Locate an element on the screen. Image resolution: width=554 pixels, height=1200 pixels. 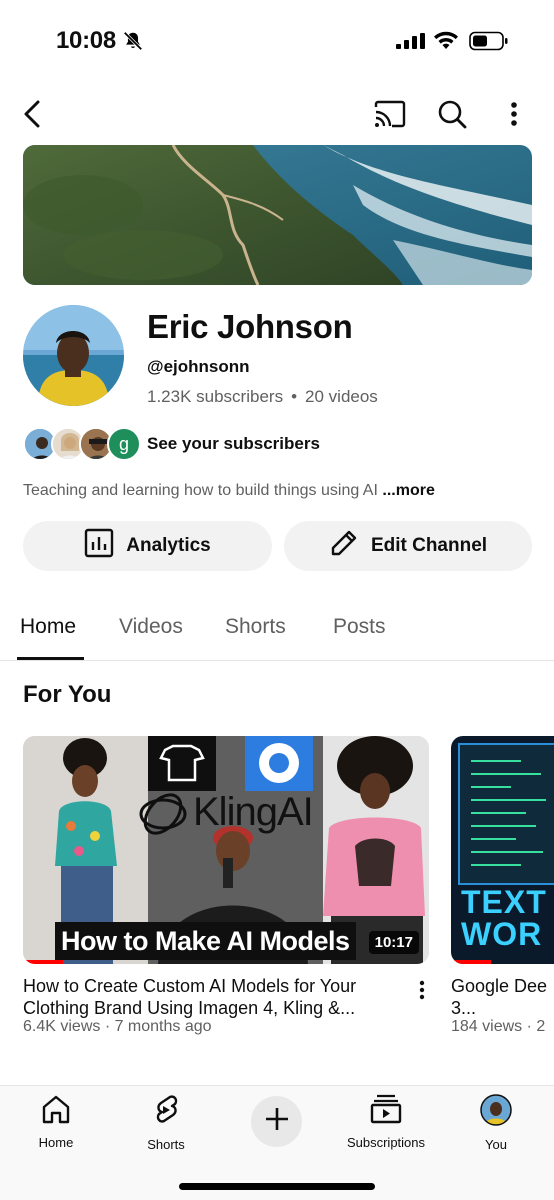
thumbnail-caption-text: How to Make AI Models is located at coordinates (205, 940).